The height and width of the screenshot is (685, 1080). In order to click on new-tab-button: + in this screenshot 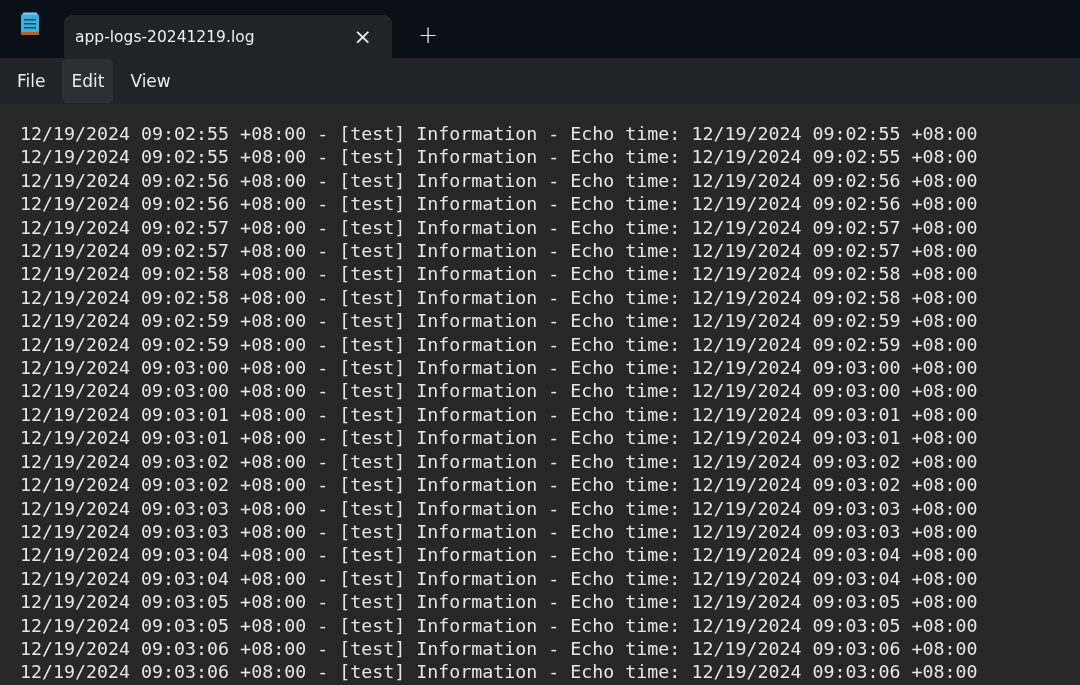, I will do `click(428, 35)`.